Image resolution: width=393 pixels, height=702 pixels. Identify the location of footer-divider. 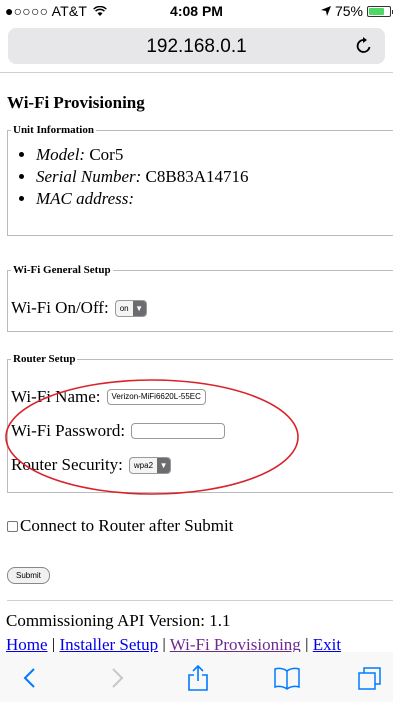
(200, 600).